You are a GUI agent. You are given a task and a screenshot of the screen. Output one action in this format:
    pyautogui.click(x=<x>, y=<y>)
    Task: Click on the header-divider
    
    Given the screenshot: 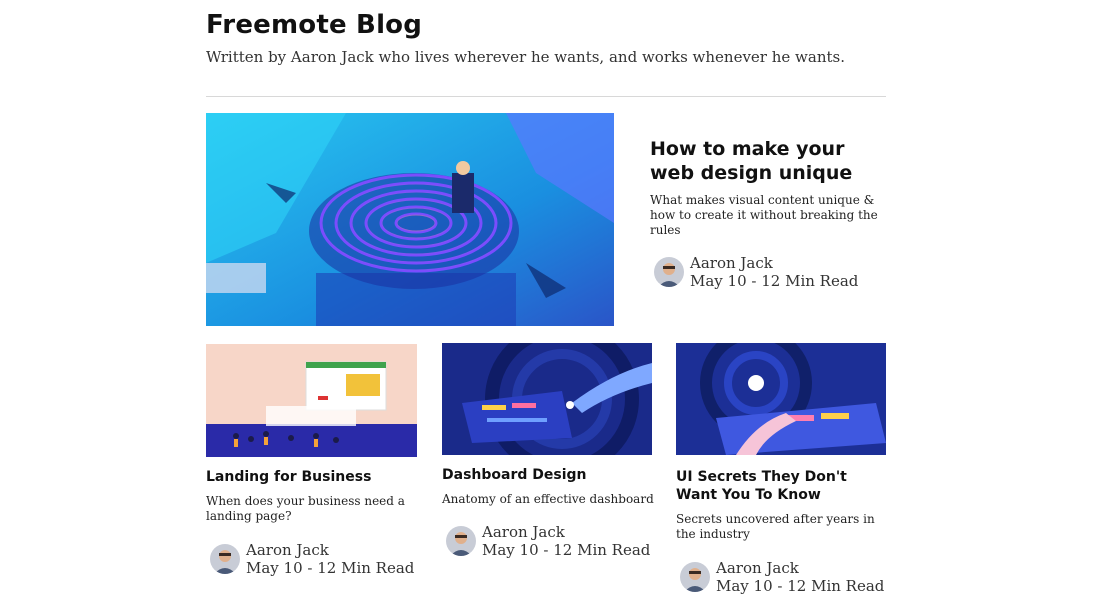 What is the action you would take?
    pyautogui.click(x=546, y=96)
    